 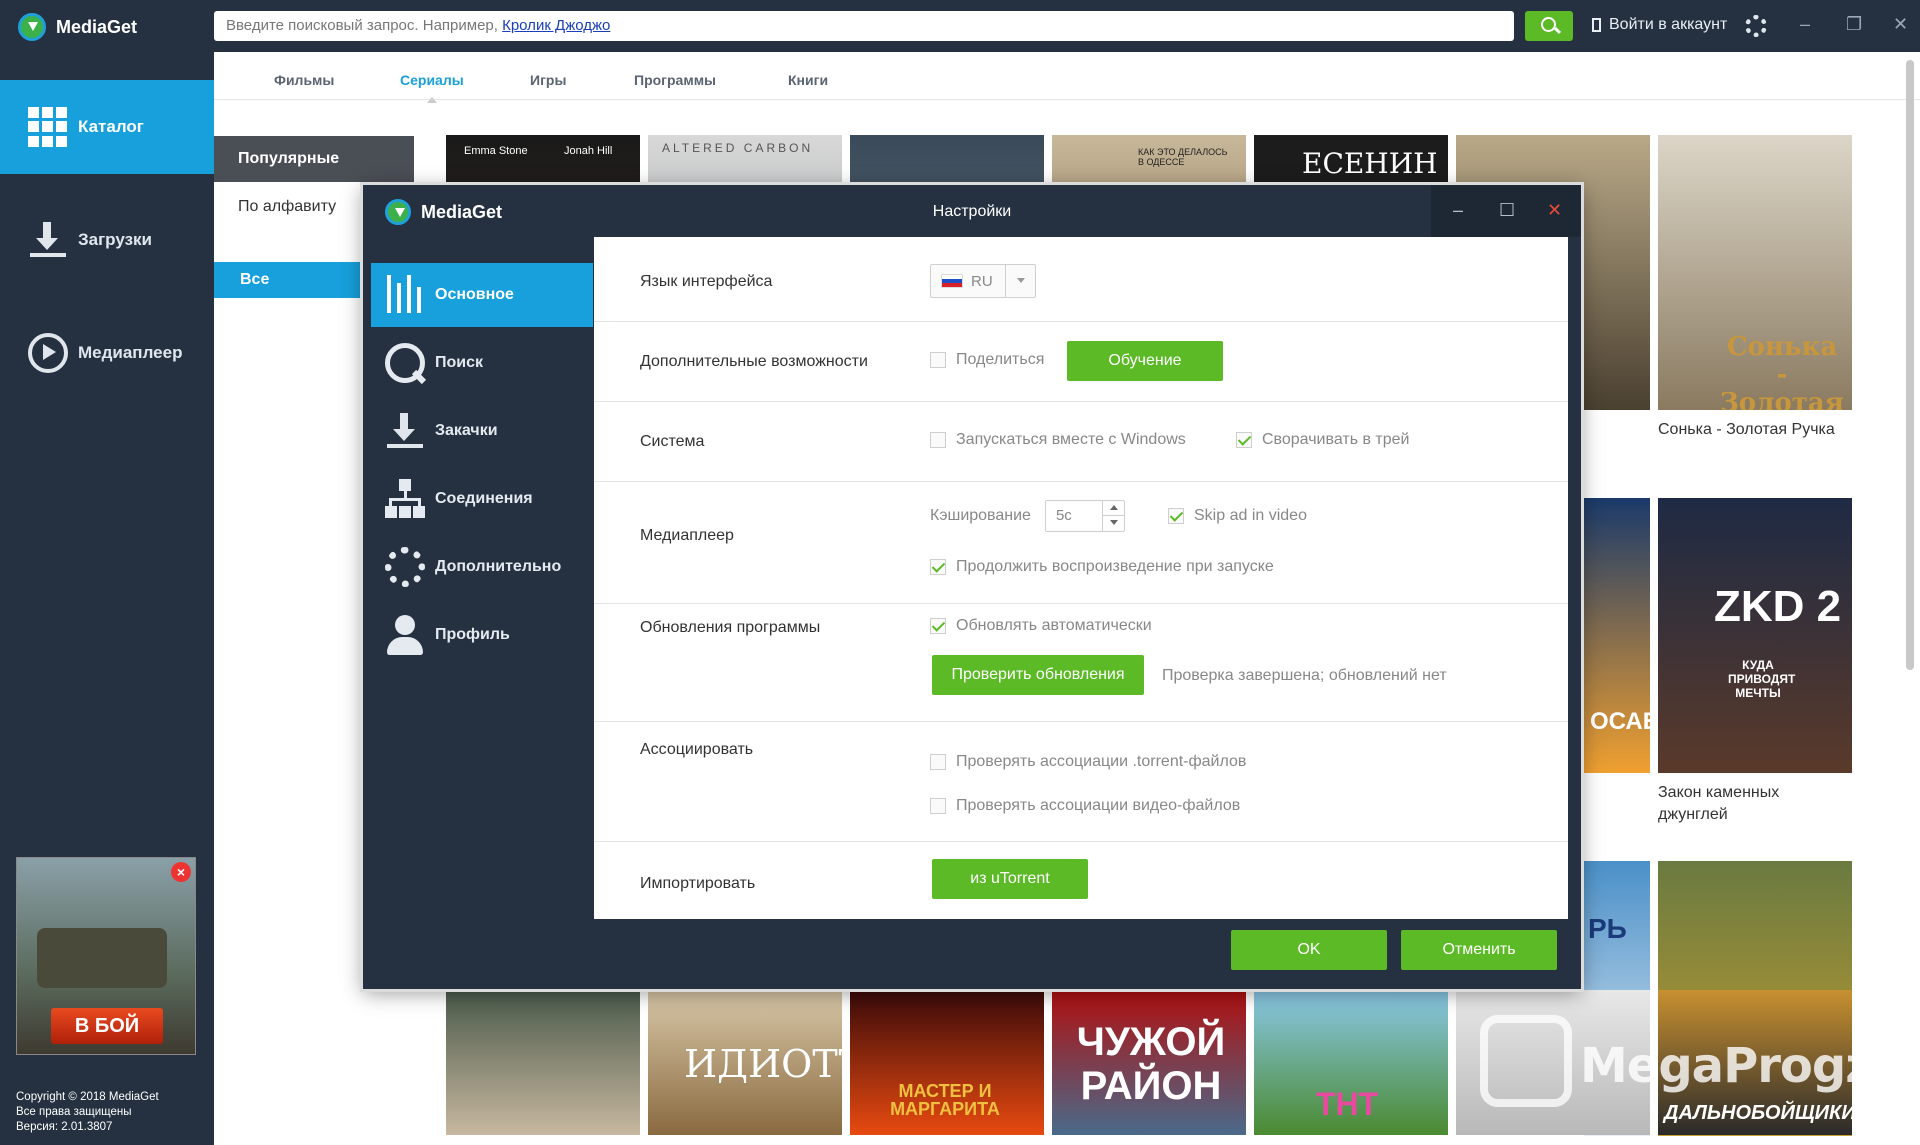 I want to click on minimize-to-tray-checkbox: Сворачивать в трей, so click(x=1322, y=440).